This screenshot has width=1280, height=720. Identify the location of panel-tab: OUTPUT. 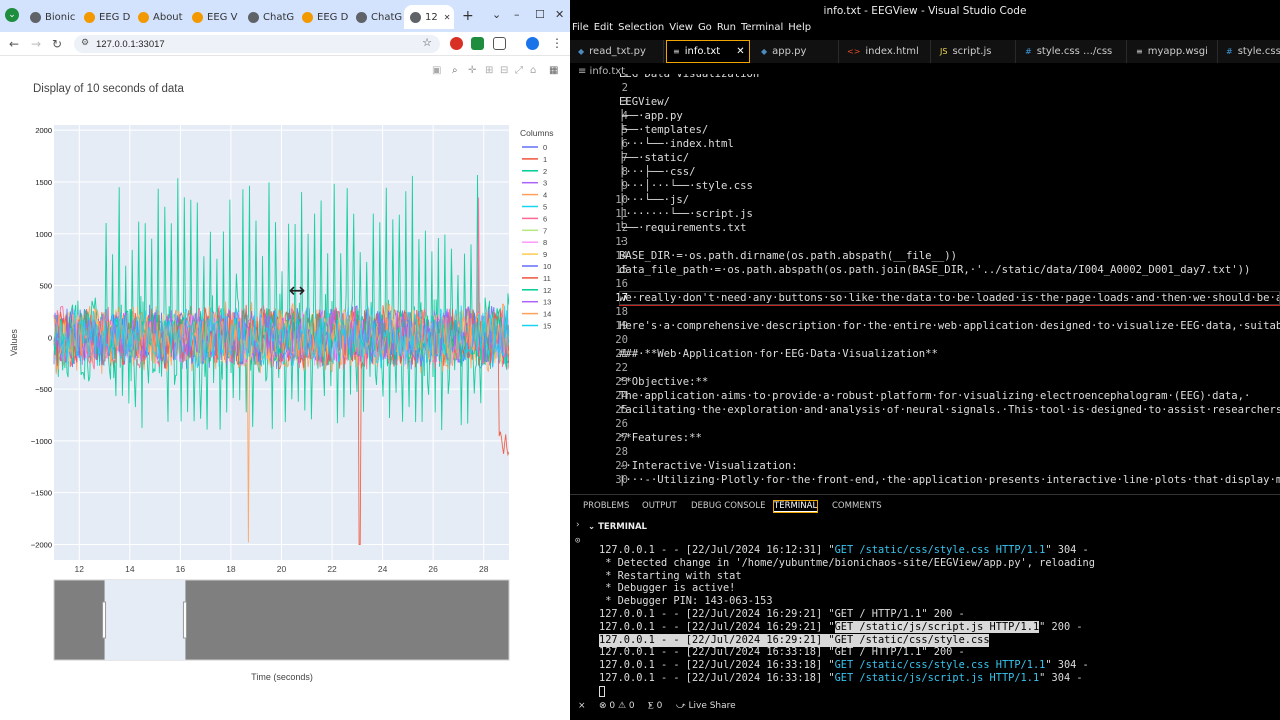
(659, 506).